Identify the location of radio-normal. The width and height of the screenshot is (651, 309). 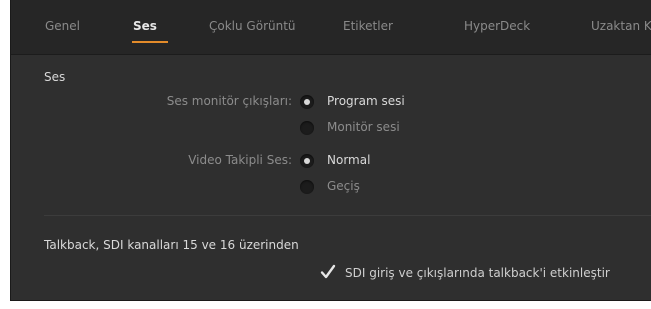
(307, 161).